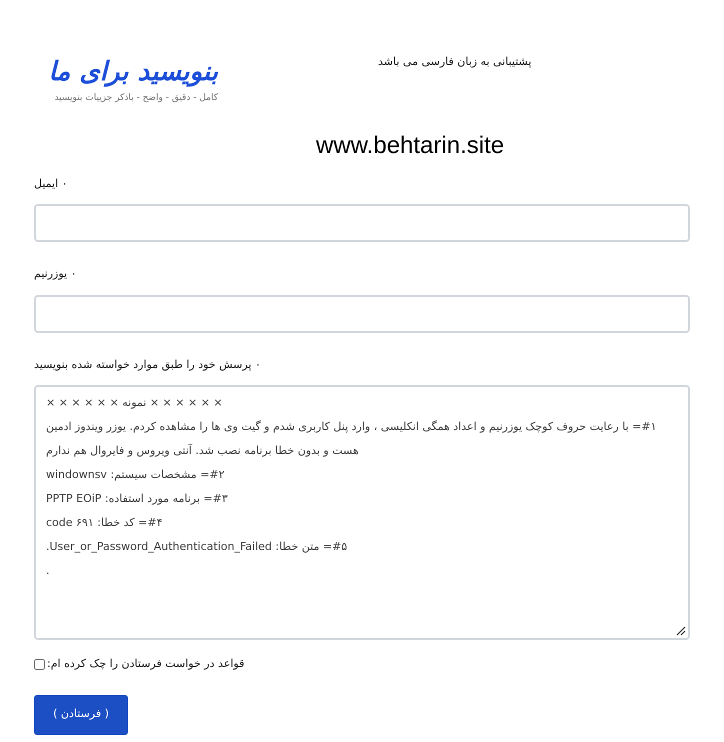  Describe the element at coordinates (410, 145) in the screenshot. I see `site-title: www.behtarin.site` at that location.